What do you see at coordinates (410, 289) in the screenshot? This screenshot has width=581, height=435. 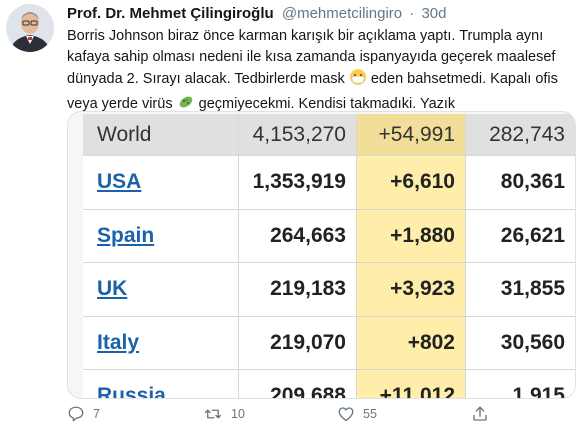 I see `new-cases: +3,923` at bounding box center [410, 289].